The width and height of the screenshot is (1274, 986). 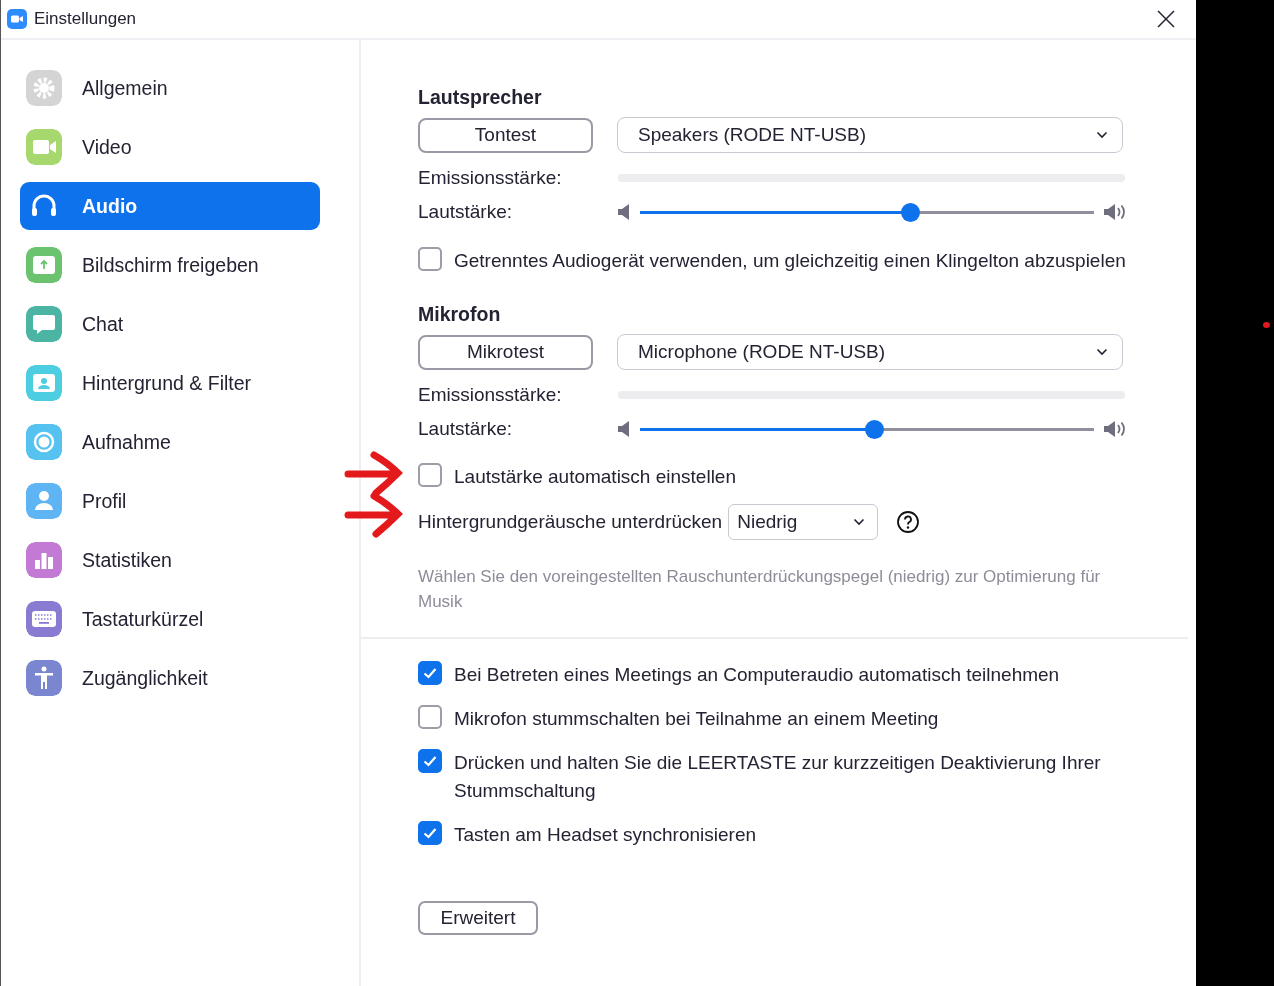 I want to click on record-icon, so click(x=44, y=442).